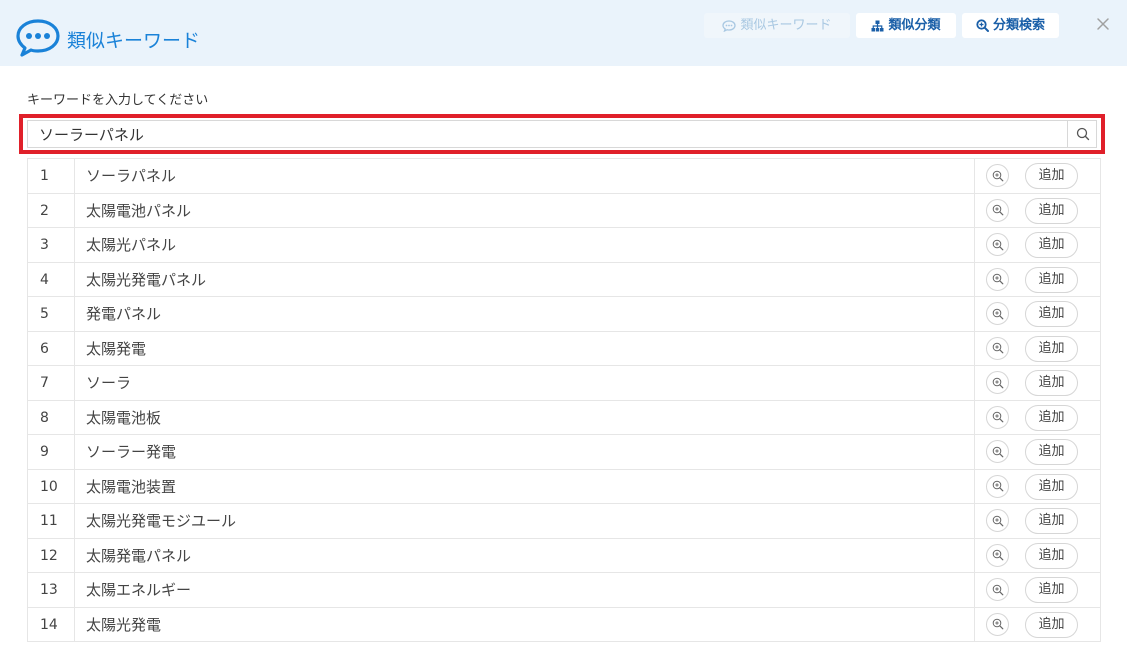 The width and height of the screenshot is (1127, 646). Describe the element at coordinates (1103, 24) in the screenshot. I see `close-icon` at that location.